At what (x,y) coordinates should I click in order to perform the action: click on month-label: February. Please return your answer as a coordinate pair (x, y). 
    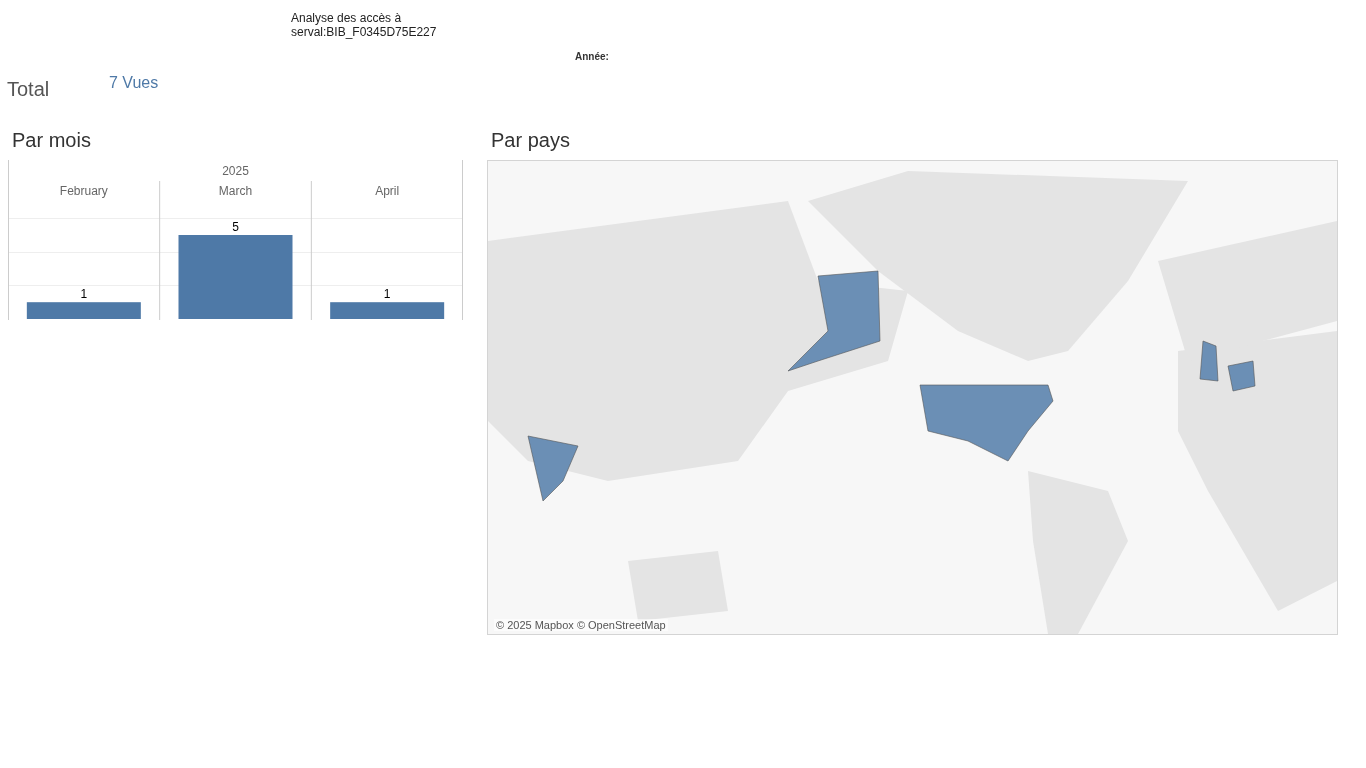
    Looking at the image, I should click on (83, 191).